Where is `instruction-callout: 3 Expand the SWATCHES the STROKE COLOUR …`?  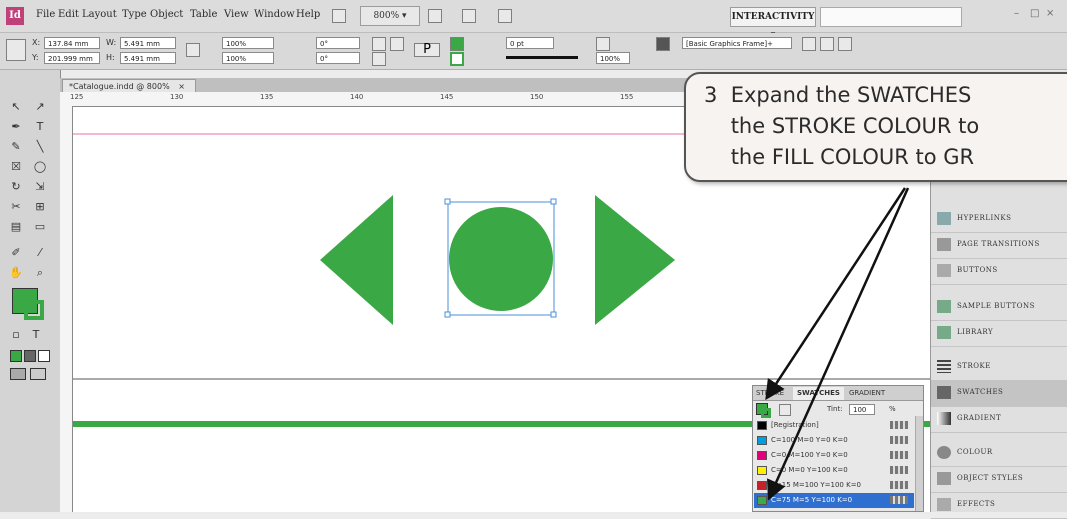
instruction-callout: 3 Expand the SWATCHES the STROKE COLOUR … is located at coordinates (875, 127).